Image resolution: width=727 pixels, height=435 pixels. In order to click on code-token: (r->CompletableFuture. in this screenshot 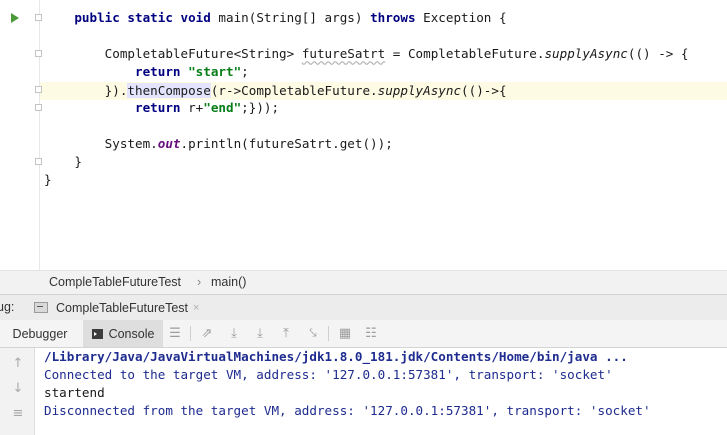, I will do `click(294, 90)`.